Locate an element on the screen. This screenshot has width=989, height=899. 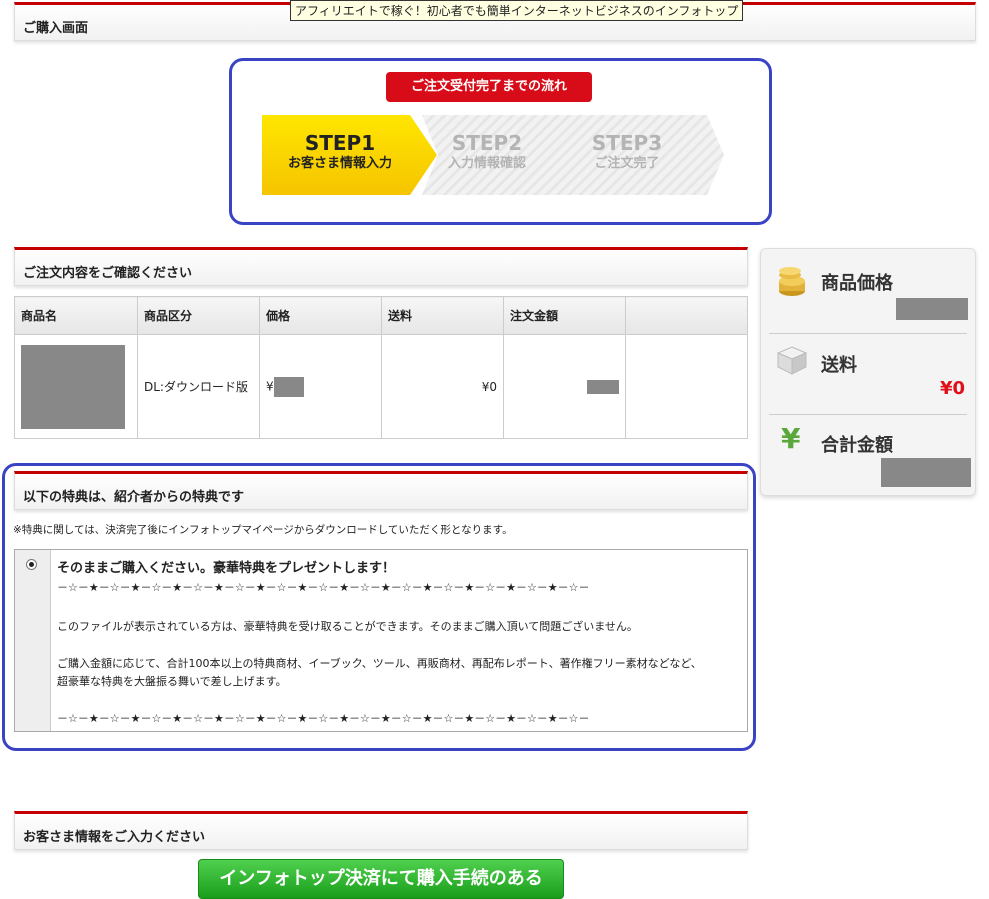
order-section-title: ご注文内容をご確認ください is located at coordinates (108, 273).